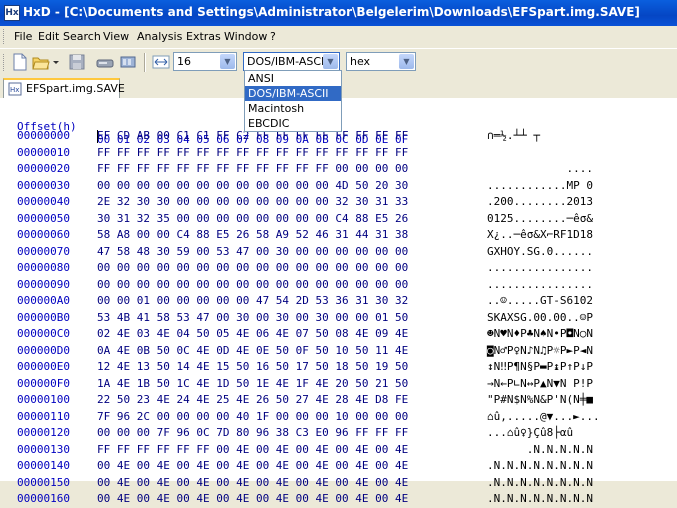 Image resolution: width=677 pixels, height=508 pixels. What do you see at coordinates (530, 432) in the screenshot?
I see `row-ascii-text: ...⌂û♀}Çû8├αû` at bounding box center [530, 432].